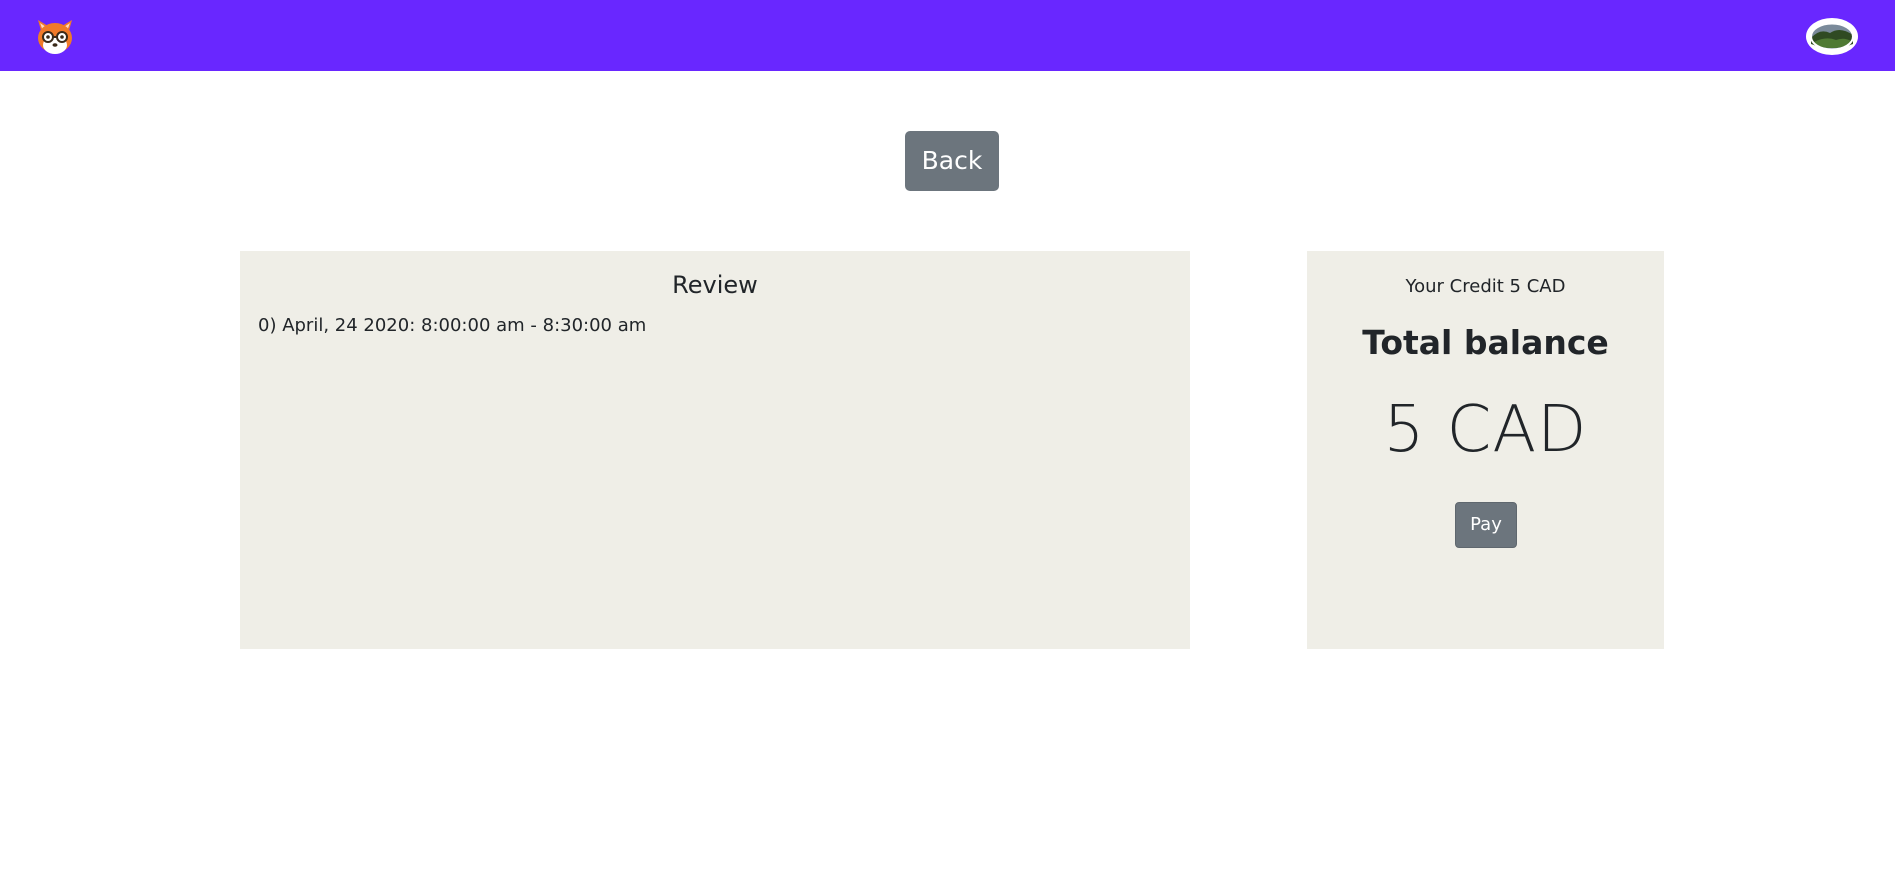 This screenshot has width=1895, height=872. What do you see at coordinates (1832, 36) in the screenshot?
I see `user-avatar-icon` at bounding box center [1832, 36].